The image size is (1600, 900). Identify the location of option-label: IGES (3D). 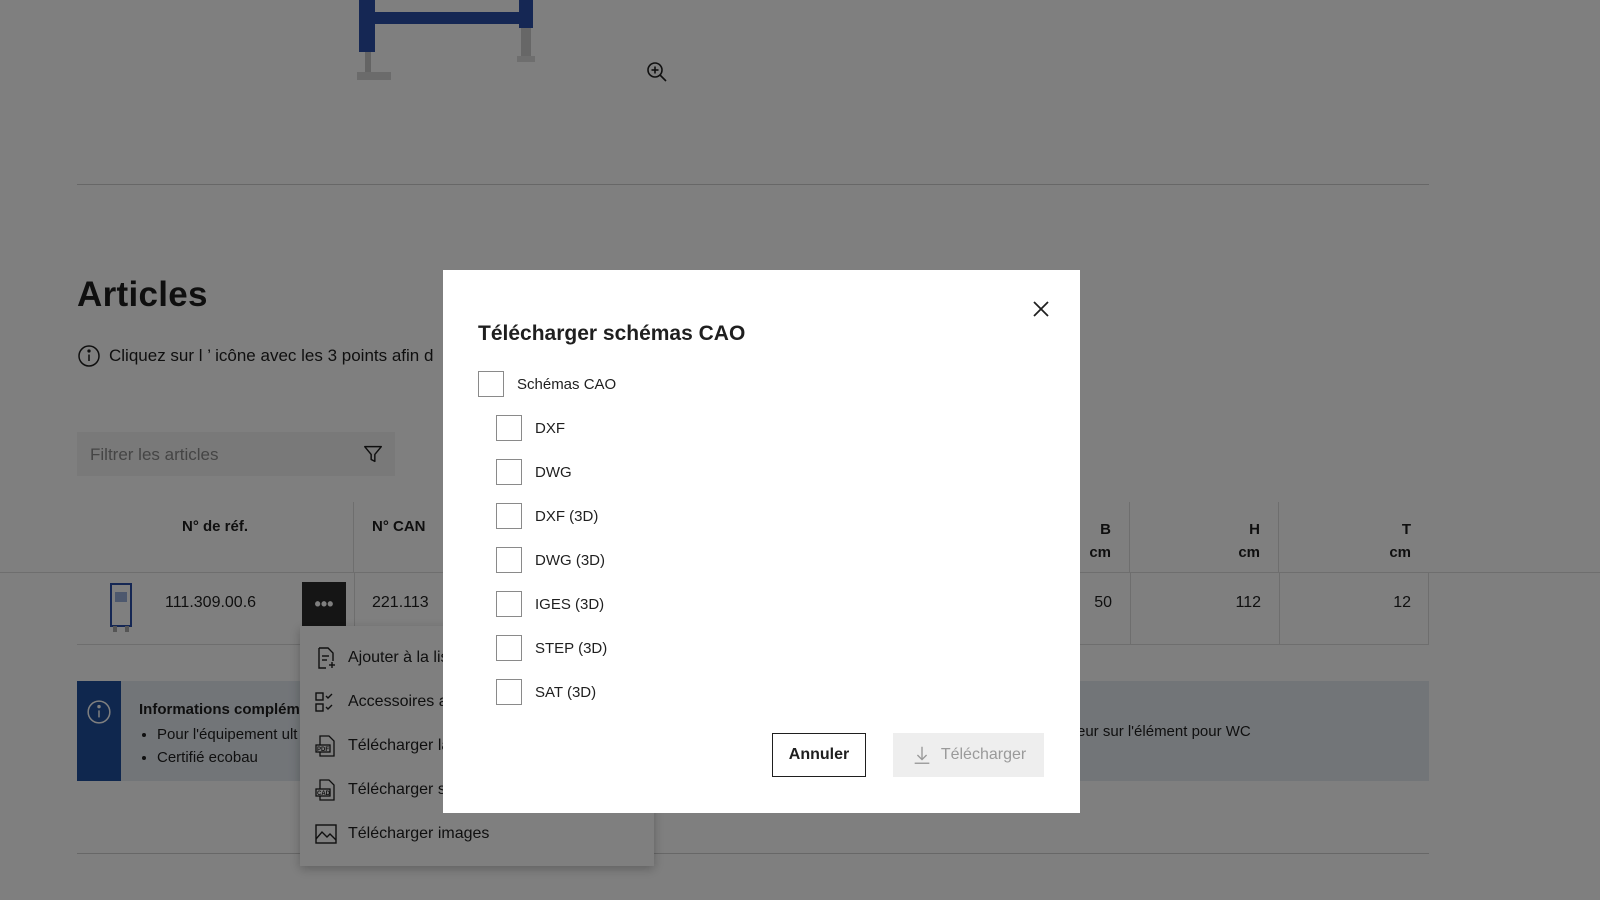
(570, 604).